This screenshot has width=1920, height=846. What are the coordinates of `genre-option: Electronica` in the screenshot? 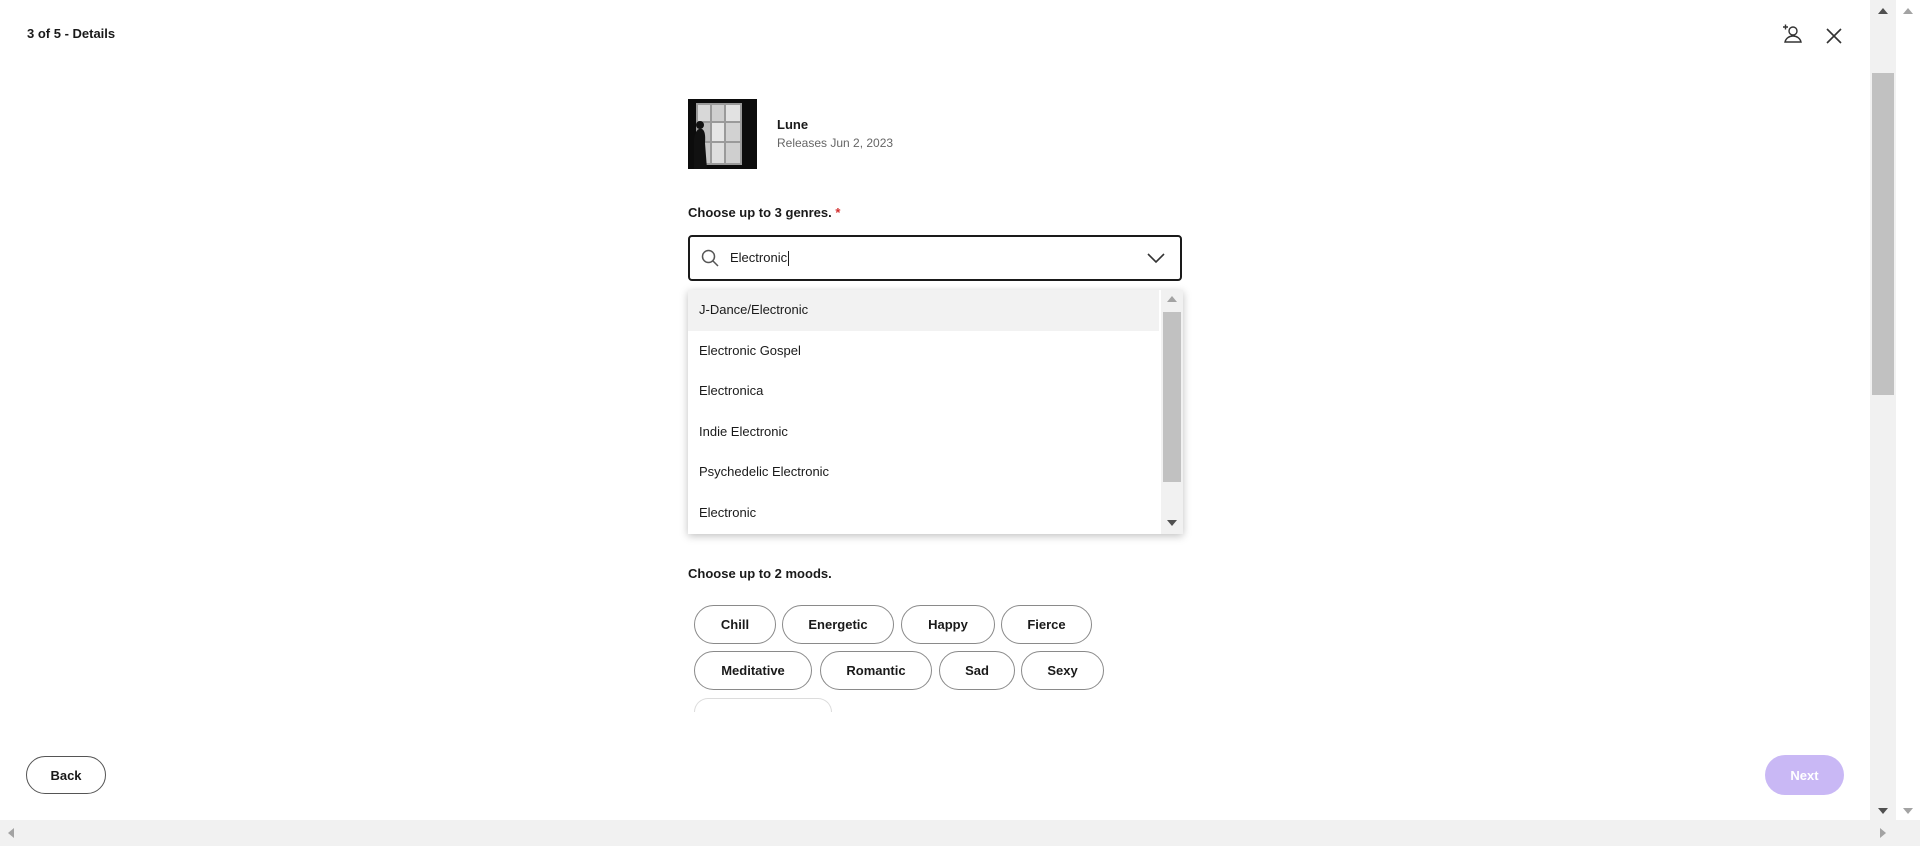 It's located at (923, 391).